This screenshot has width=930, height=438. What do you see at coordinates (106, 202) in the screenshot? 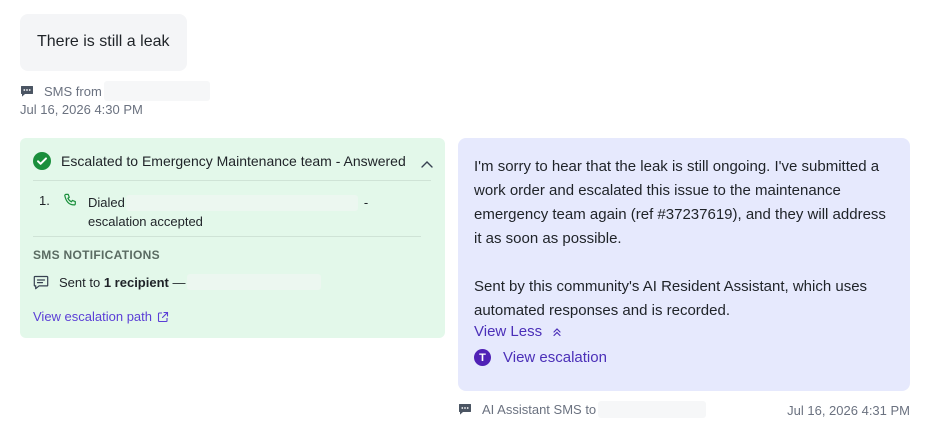
I see `step-action: Dialed` at bounding box center [106, 202].